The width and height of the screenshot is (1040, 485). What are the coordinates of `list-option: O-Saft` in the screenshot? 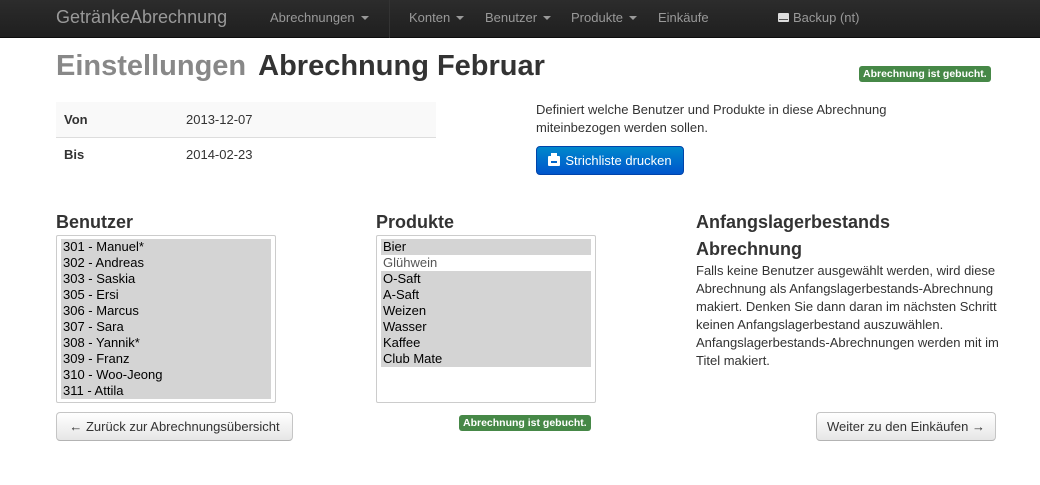 It's located at (486, 279).